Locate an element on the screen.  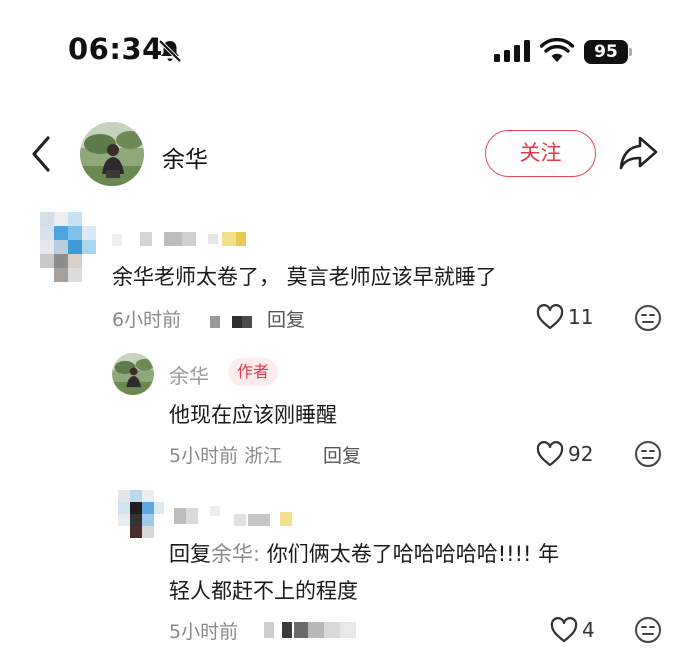
reply-reply-button: 回复 is located at coordinates (342, 454).